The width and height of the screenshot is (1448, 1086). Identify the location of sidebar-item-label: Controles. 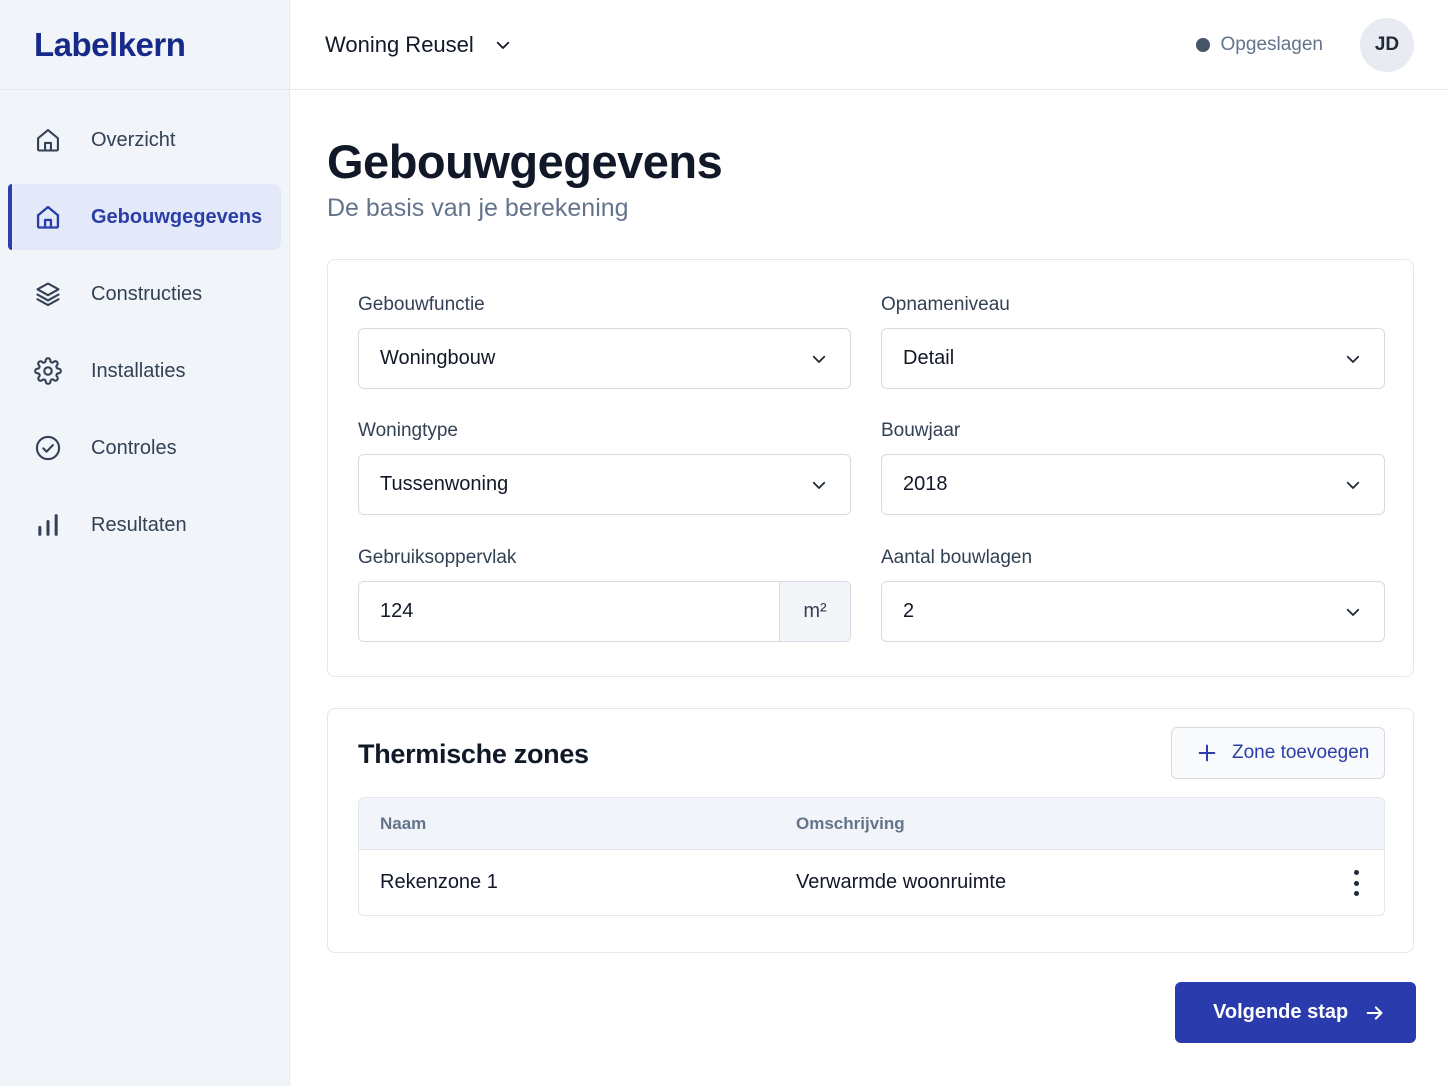
(134, 447).